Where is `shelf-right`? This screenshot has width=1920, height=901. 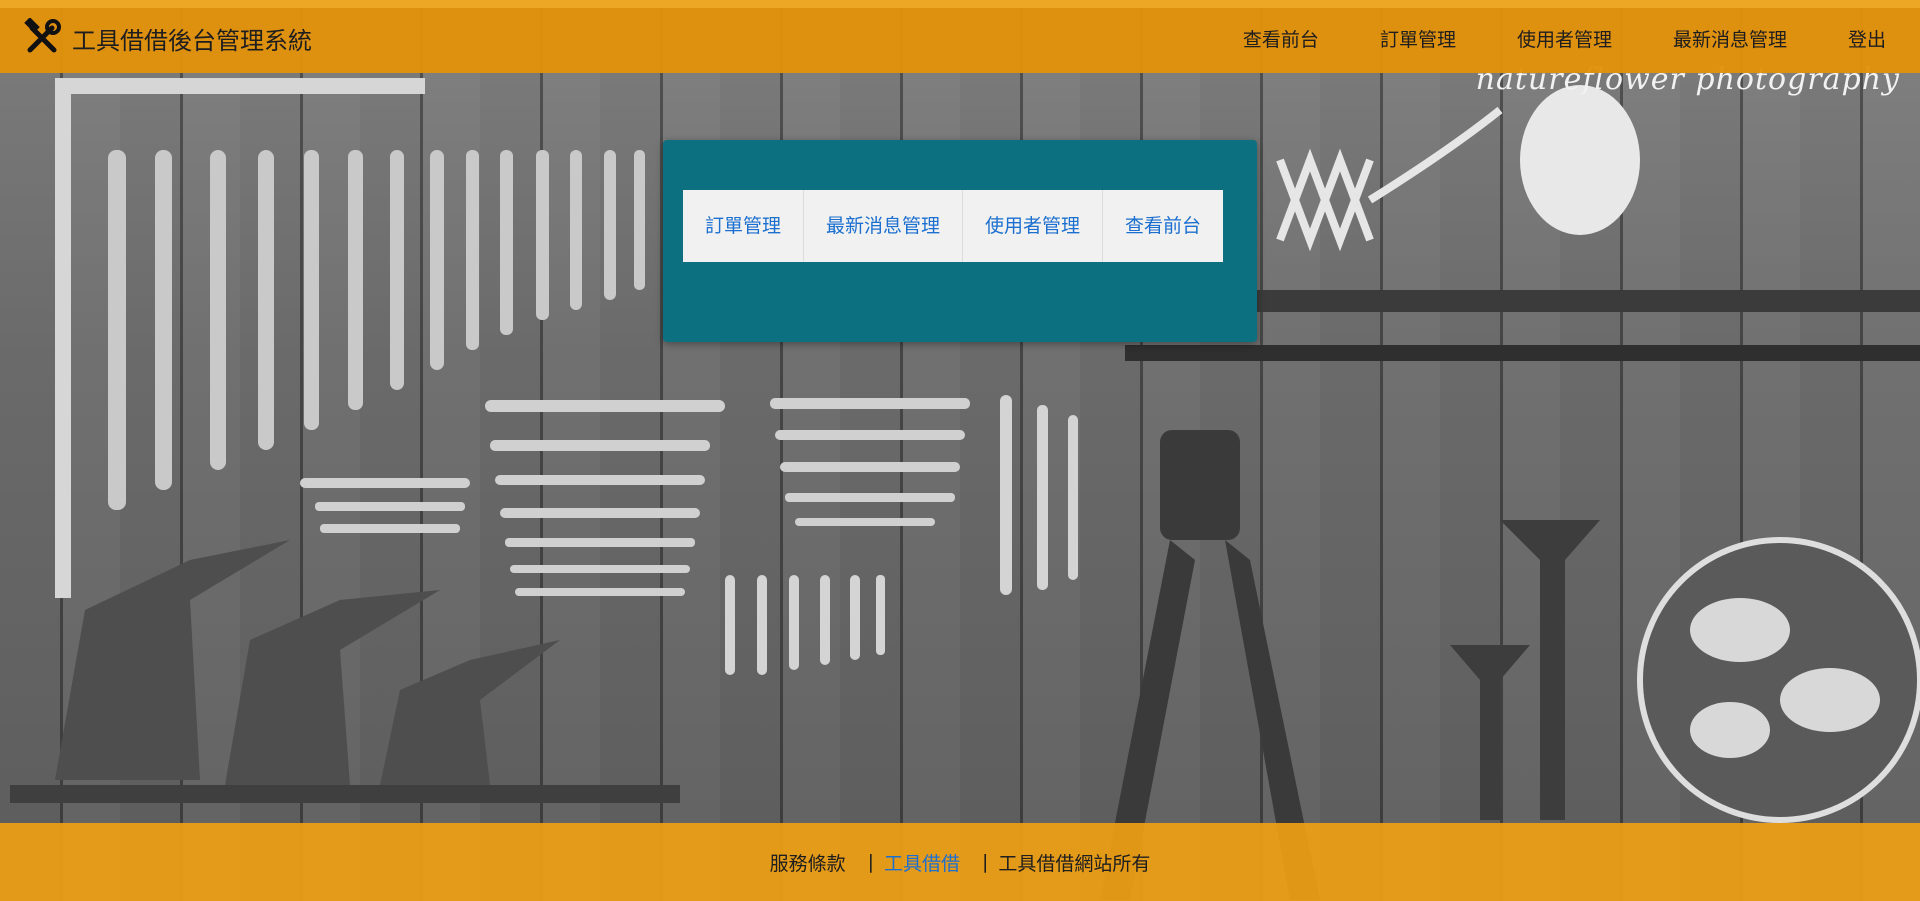 shelf-right is located at coordinates (1587, 301).